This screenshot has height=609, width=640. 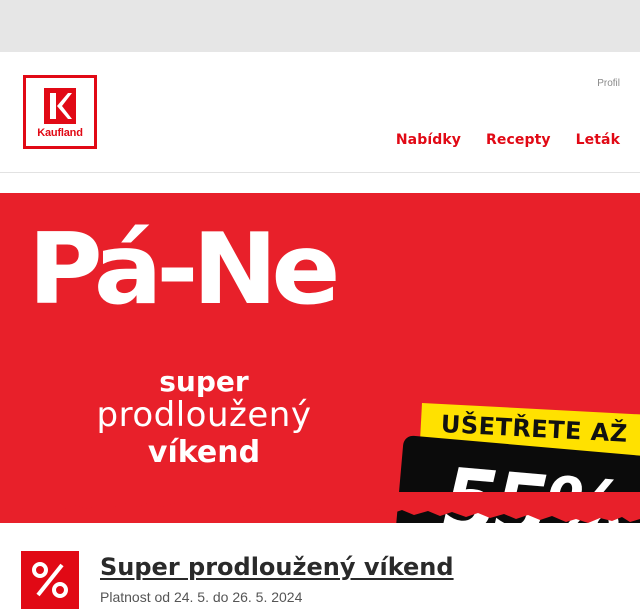 I want to click on percent-icon, so click(x=50, y=580).